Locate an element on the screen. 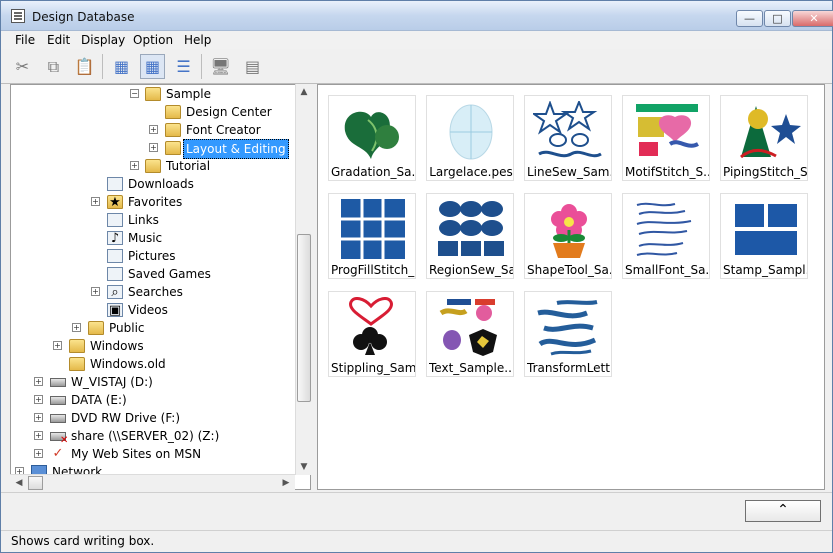  tree-horizontal-scrollbar: ◀ ▶ is located at coordinates (152, 482).